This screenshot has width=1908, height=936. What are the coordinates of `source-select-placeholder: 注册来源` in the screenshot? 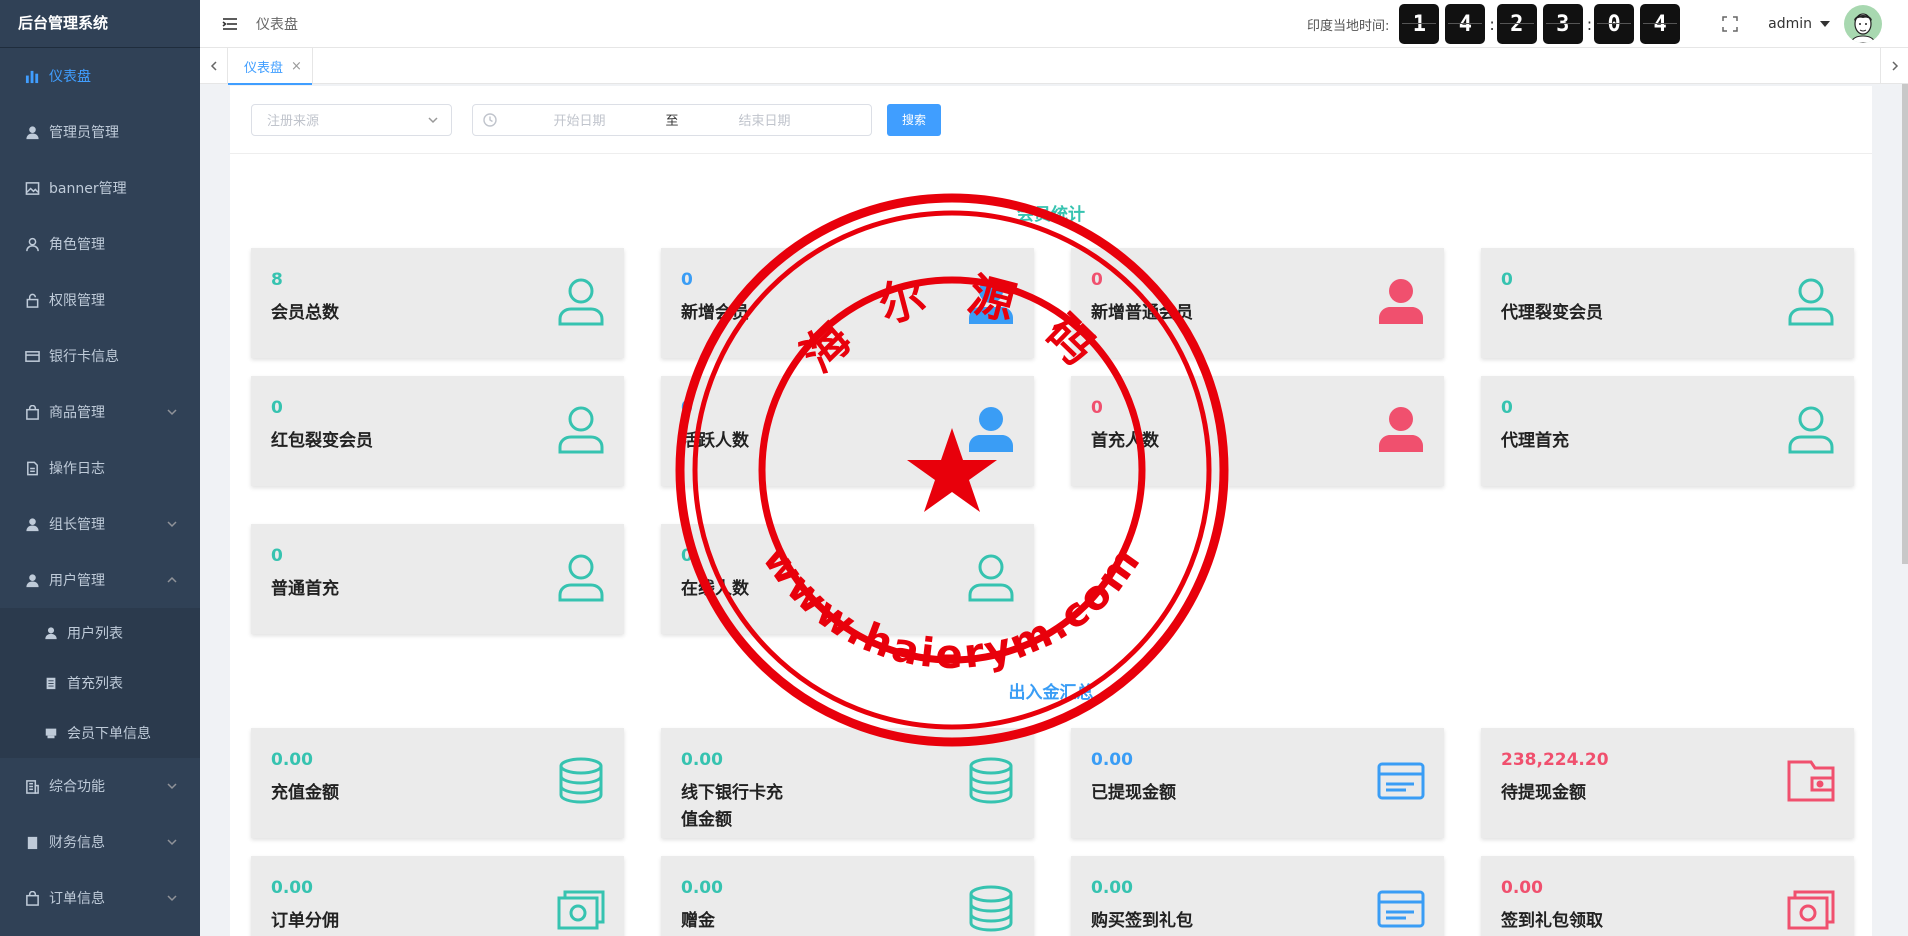 It's located at (293, 121).